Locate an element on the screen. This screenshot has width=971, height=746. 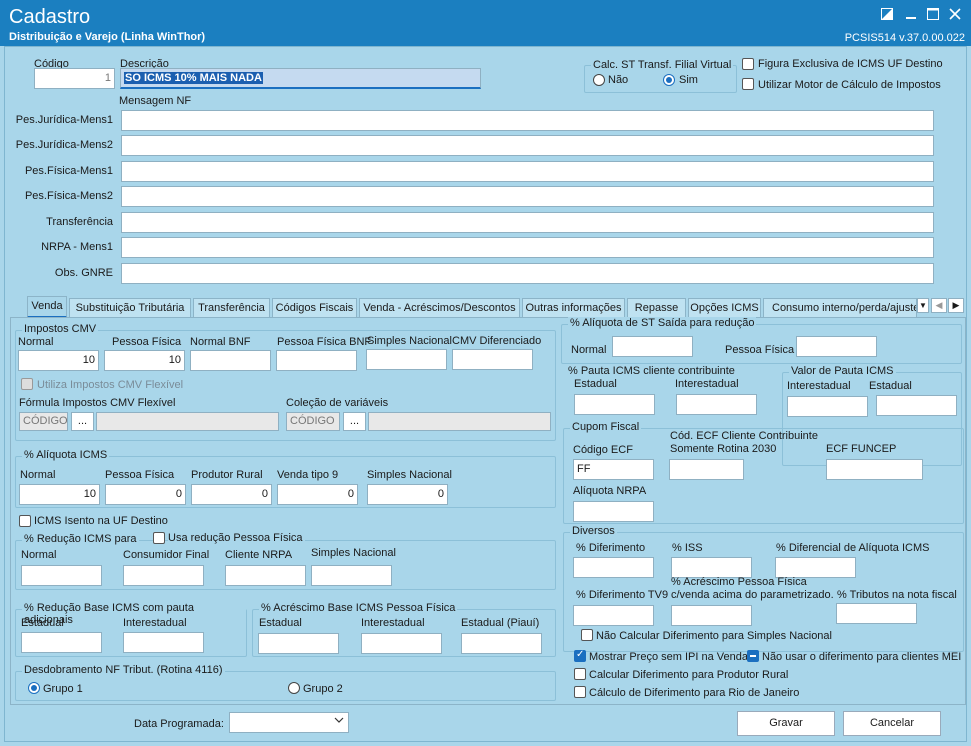
tab-scroll-left-icon: ◀ is located at coordinates (939, 305).